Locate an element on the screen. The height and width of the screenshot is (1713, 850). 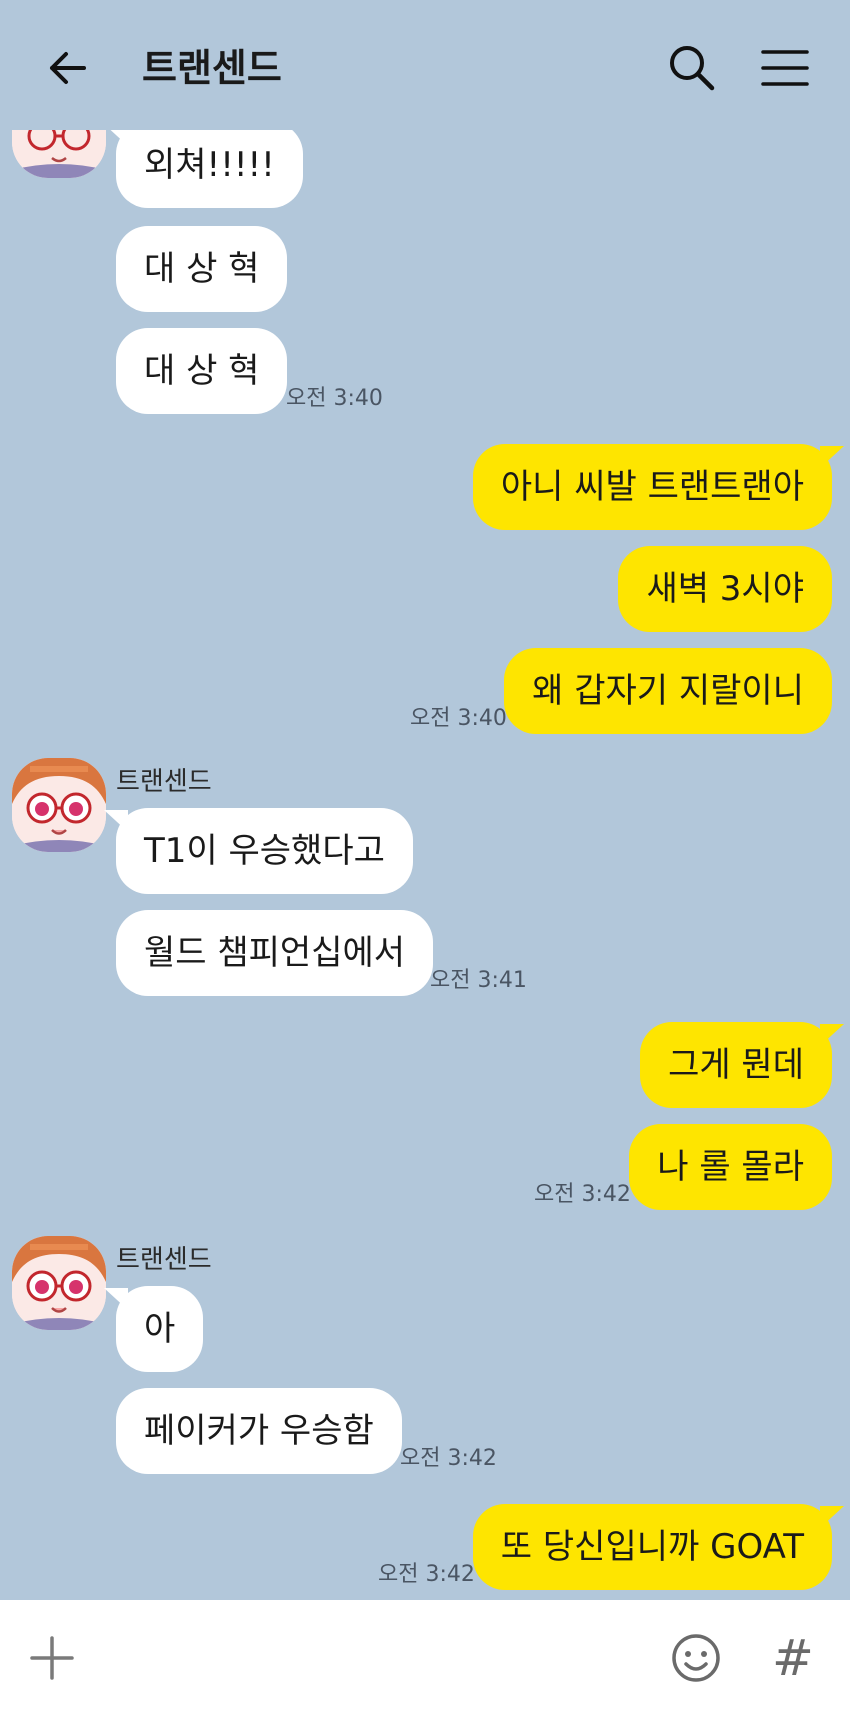
chat-header: 트랜센드 is located at coordinates (425, 65).